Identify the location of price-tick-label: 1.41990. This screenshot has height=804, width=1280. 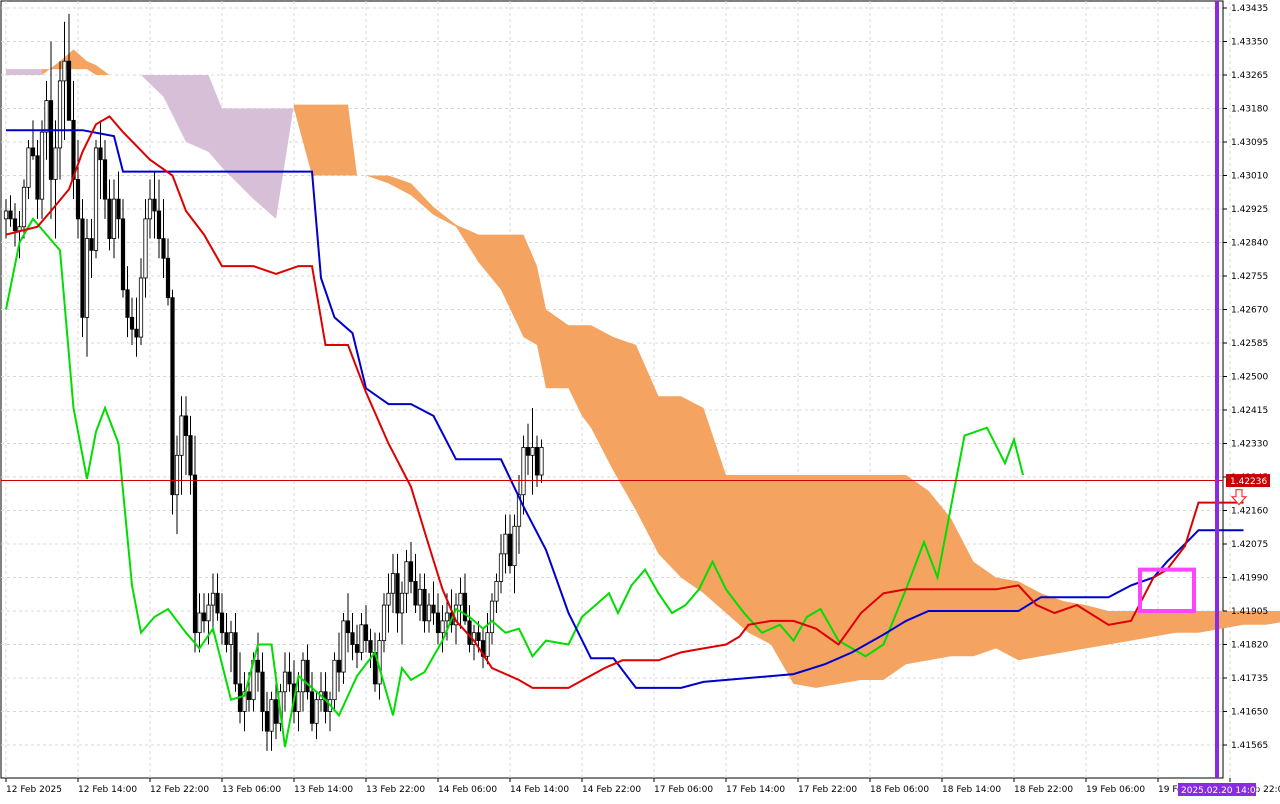
(1249, 579).